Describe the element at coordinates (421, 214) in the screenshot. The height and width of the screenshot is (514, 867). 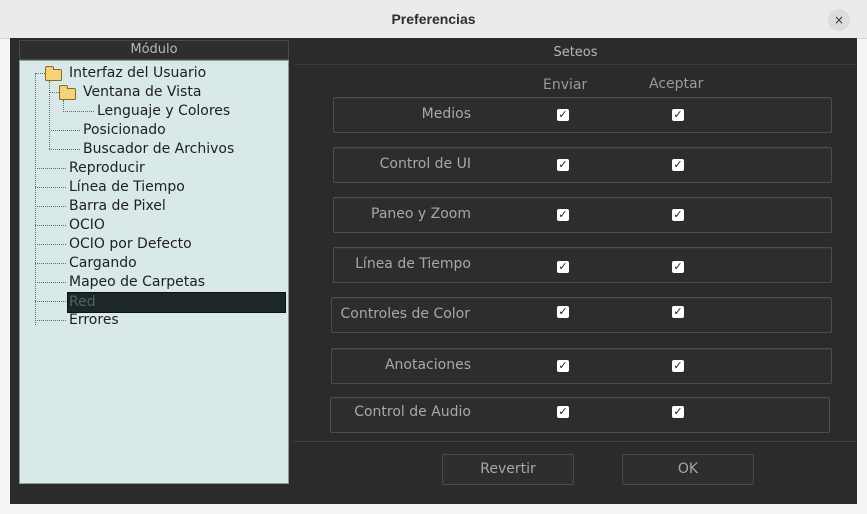
I see `setting-label: Paneo y Zoom` at that location.